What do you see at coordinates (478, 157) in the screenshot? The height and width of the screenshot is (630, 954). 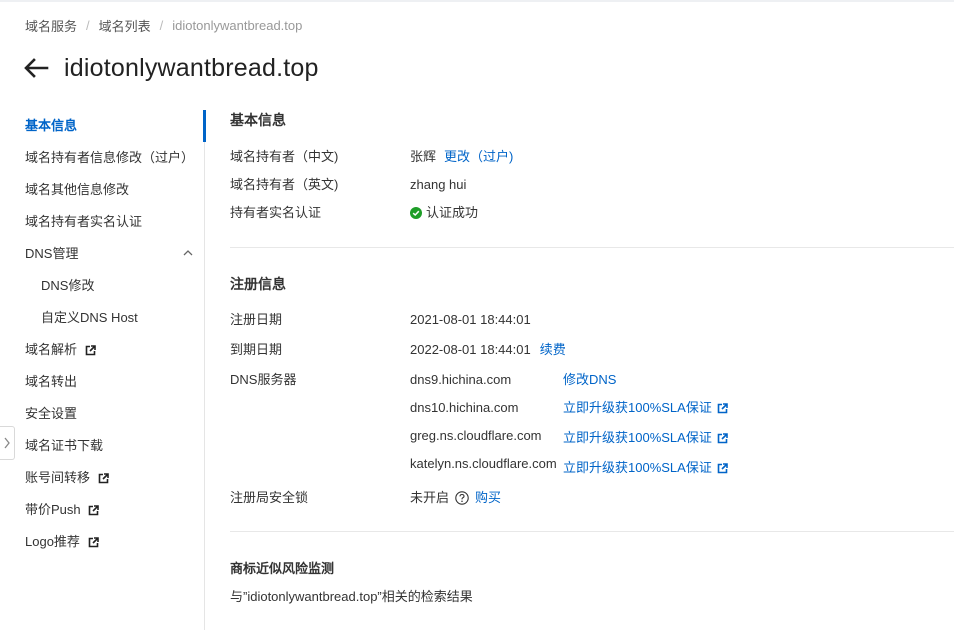 I see `owner-transfer-link: 更改（过户)` at bounding box center [478, 157].